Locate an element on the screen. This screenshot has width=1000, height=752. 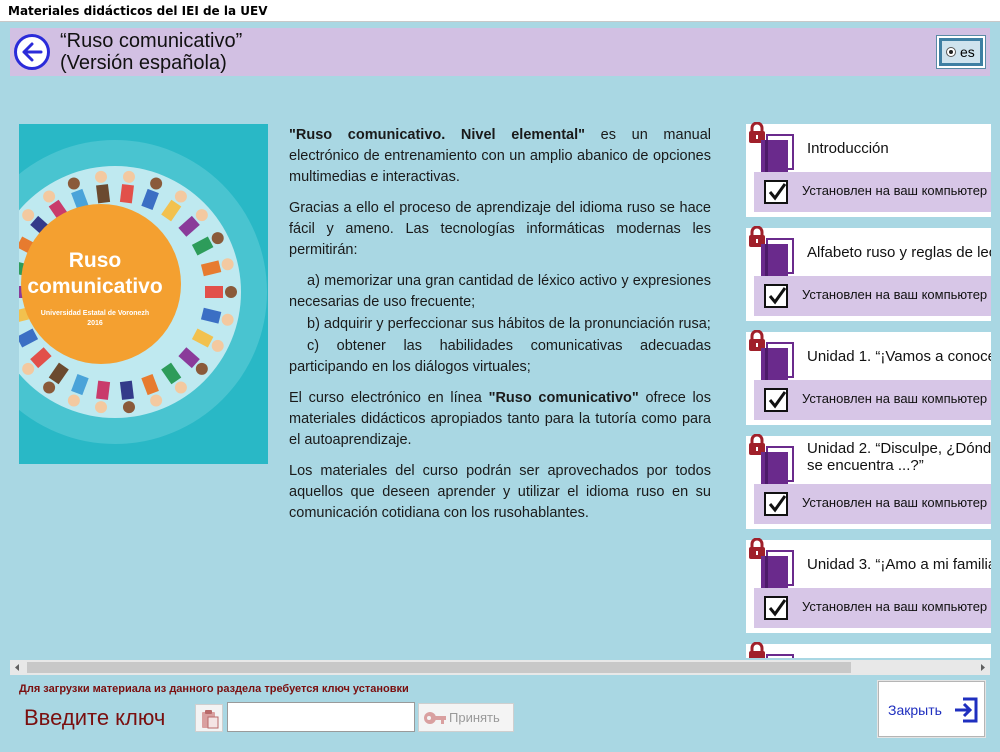
accept-button: Принять is located at coordinates (466, 717).